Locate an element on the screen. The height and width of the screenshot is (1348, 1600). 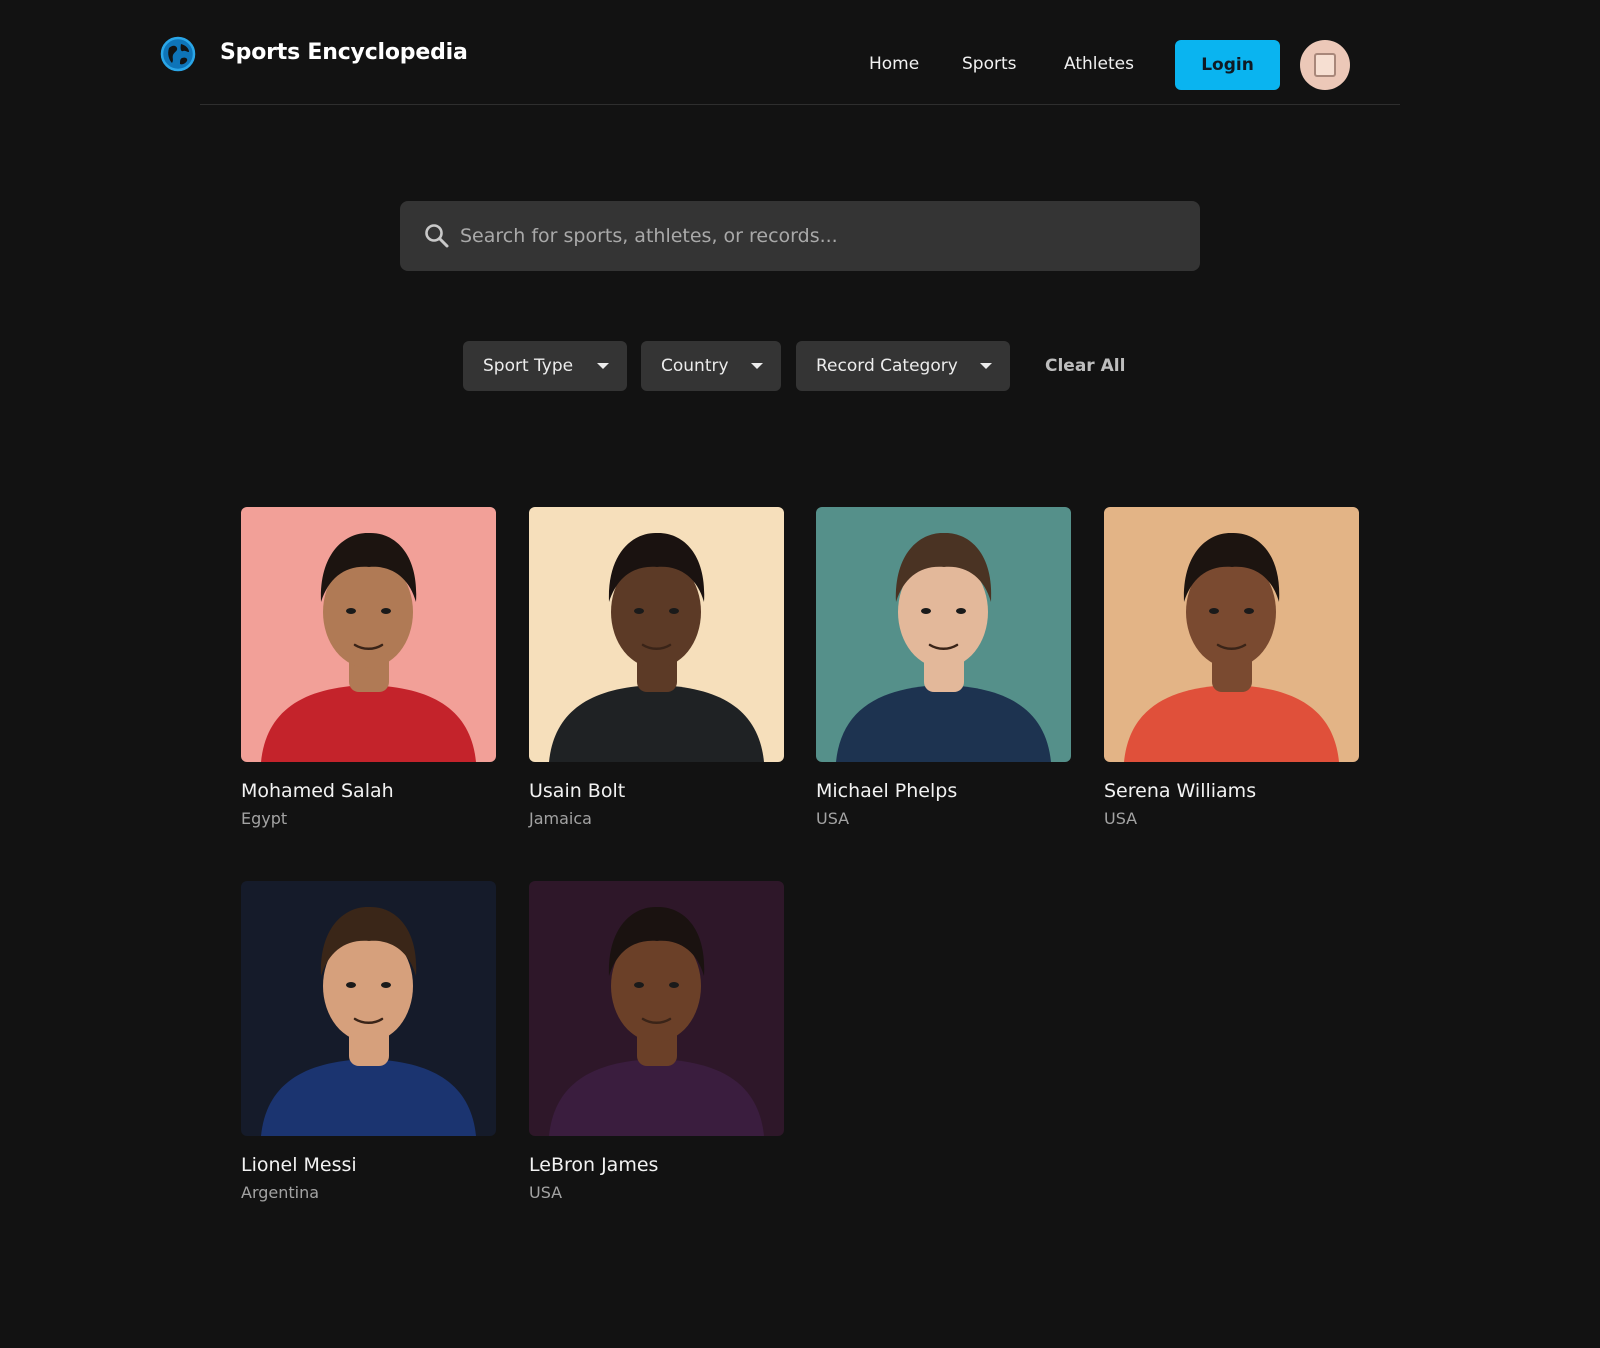
avatar is located at coordinates (1325, 65).